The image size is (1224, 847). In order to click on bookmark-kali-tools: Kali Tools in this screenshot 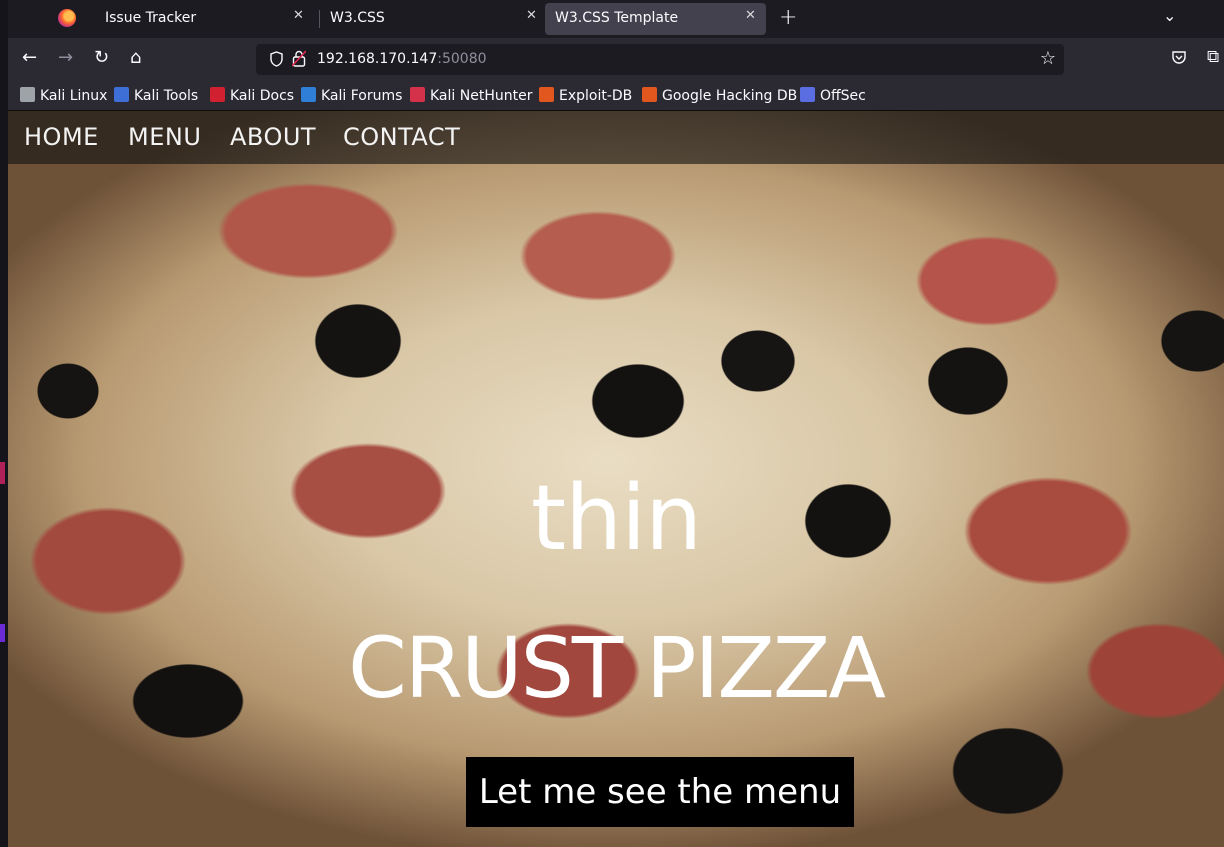, I will do `click(156, 96)`.